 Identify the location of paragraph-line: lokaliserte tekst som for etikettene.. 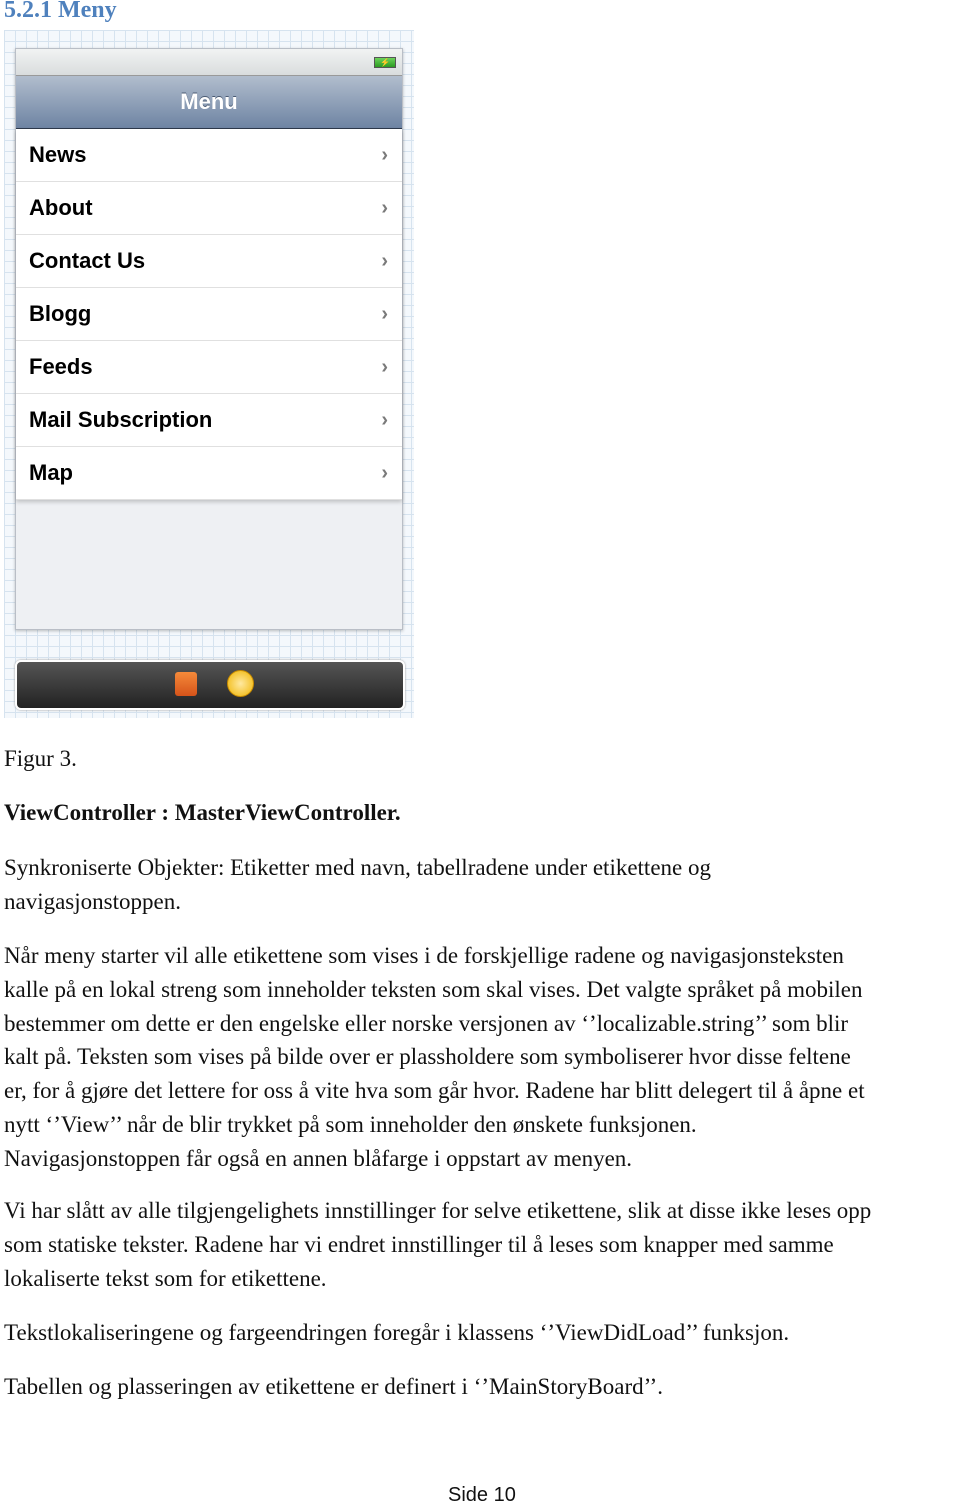
(165, 1278).